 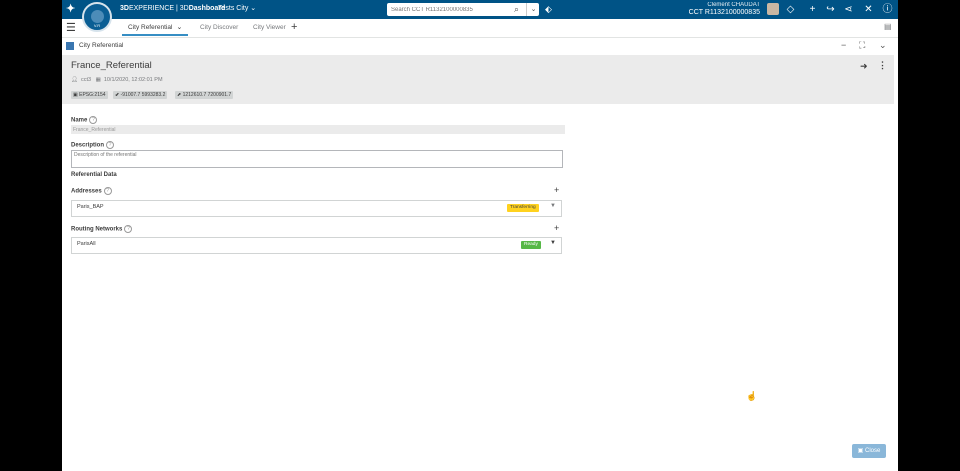 What do you see at coordinates (868, 9) in the screenshot?
I see `tools-icon: ✕` at bounding box center [868, 9].